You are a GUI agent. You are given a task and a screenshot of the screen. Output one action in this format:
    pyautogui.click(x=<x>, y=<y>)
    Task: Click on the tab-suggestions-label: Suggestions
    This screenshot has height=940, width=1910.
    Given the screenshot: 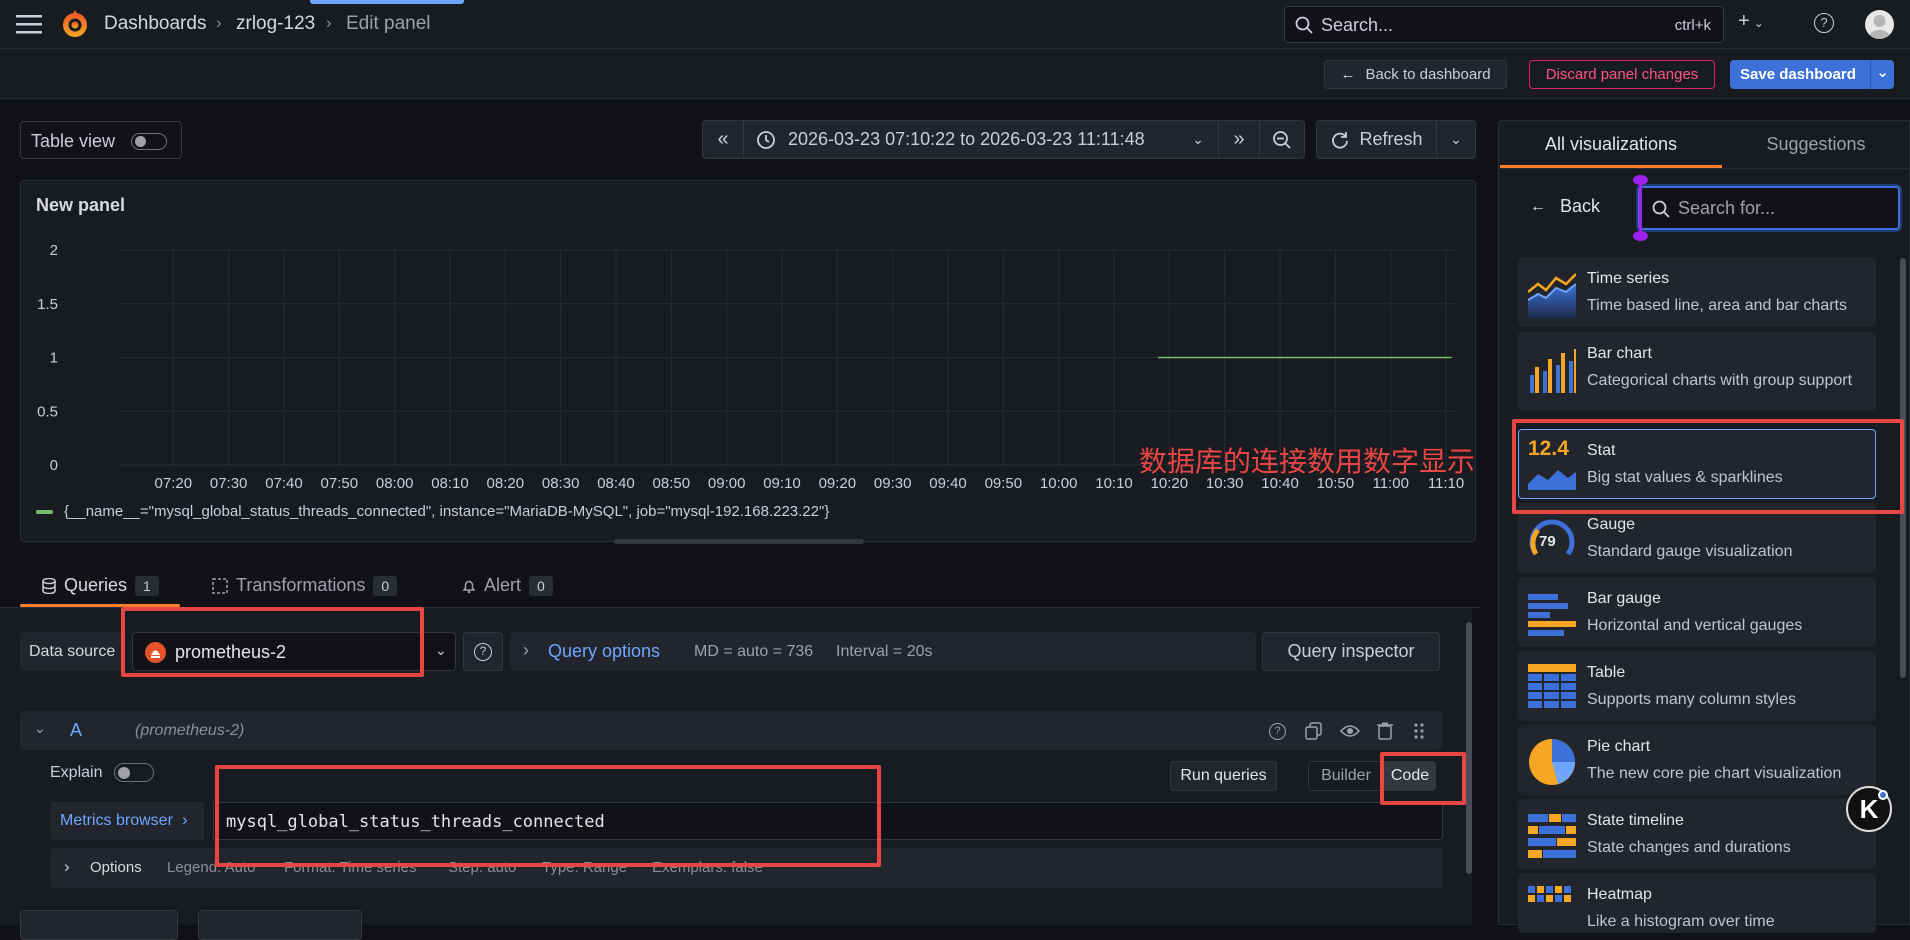 What is the action you would take?
    pyautogui.click(x=1816, y=144)
    